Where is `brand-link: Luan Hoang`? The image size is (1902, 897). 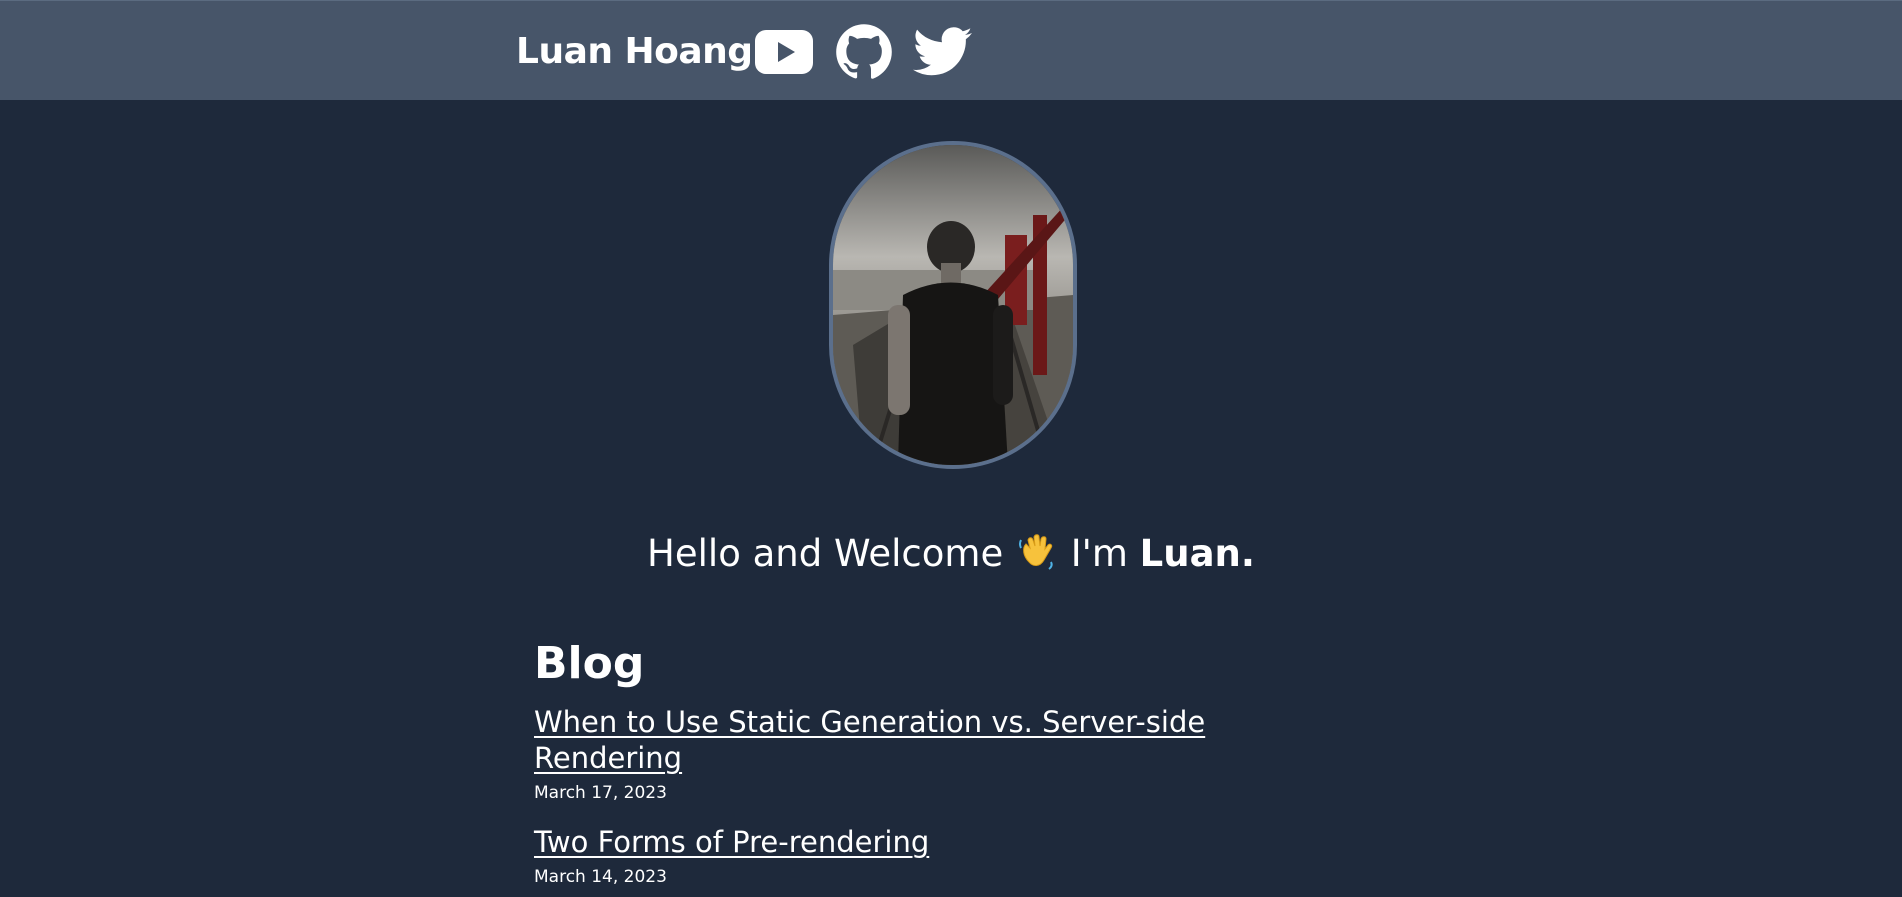
brand-link: Luan Hoang is located at coordinates (634, 52).